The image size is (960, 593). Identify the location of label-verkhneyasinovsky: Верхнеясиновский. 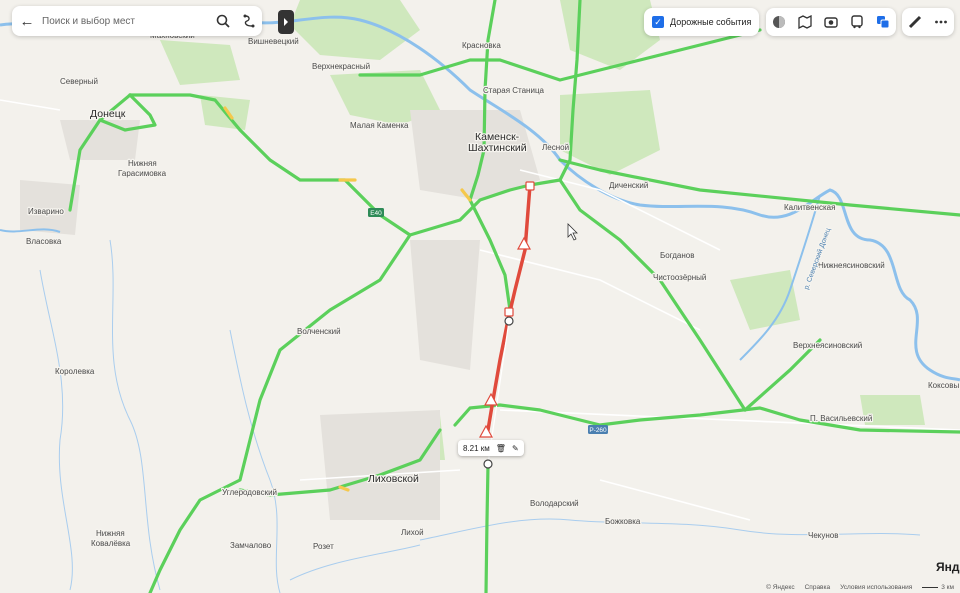
(827, 345).